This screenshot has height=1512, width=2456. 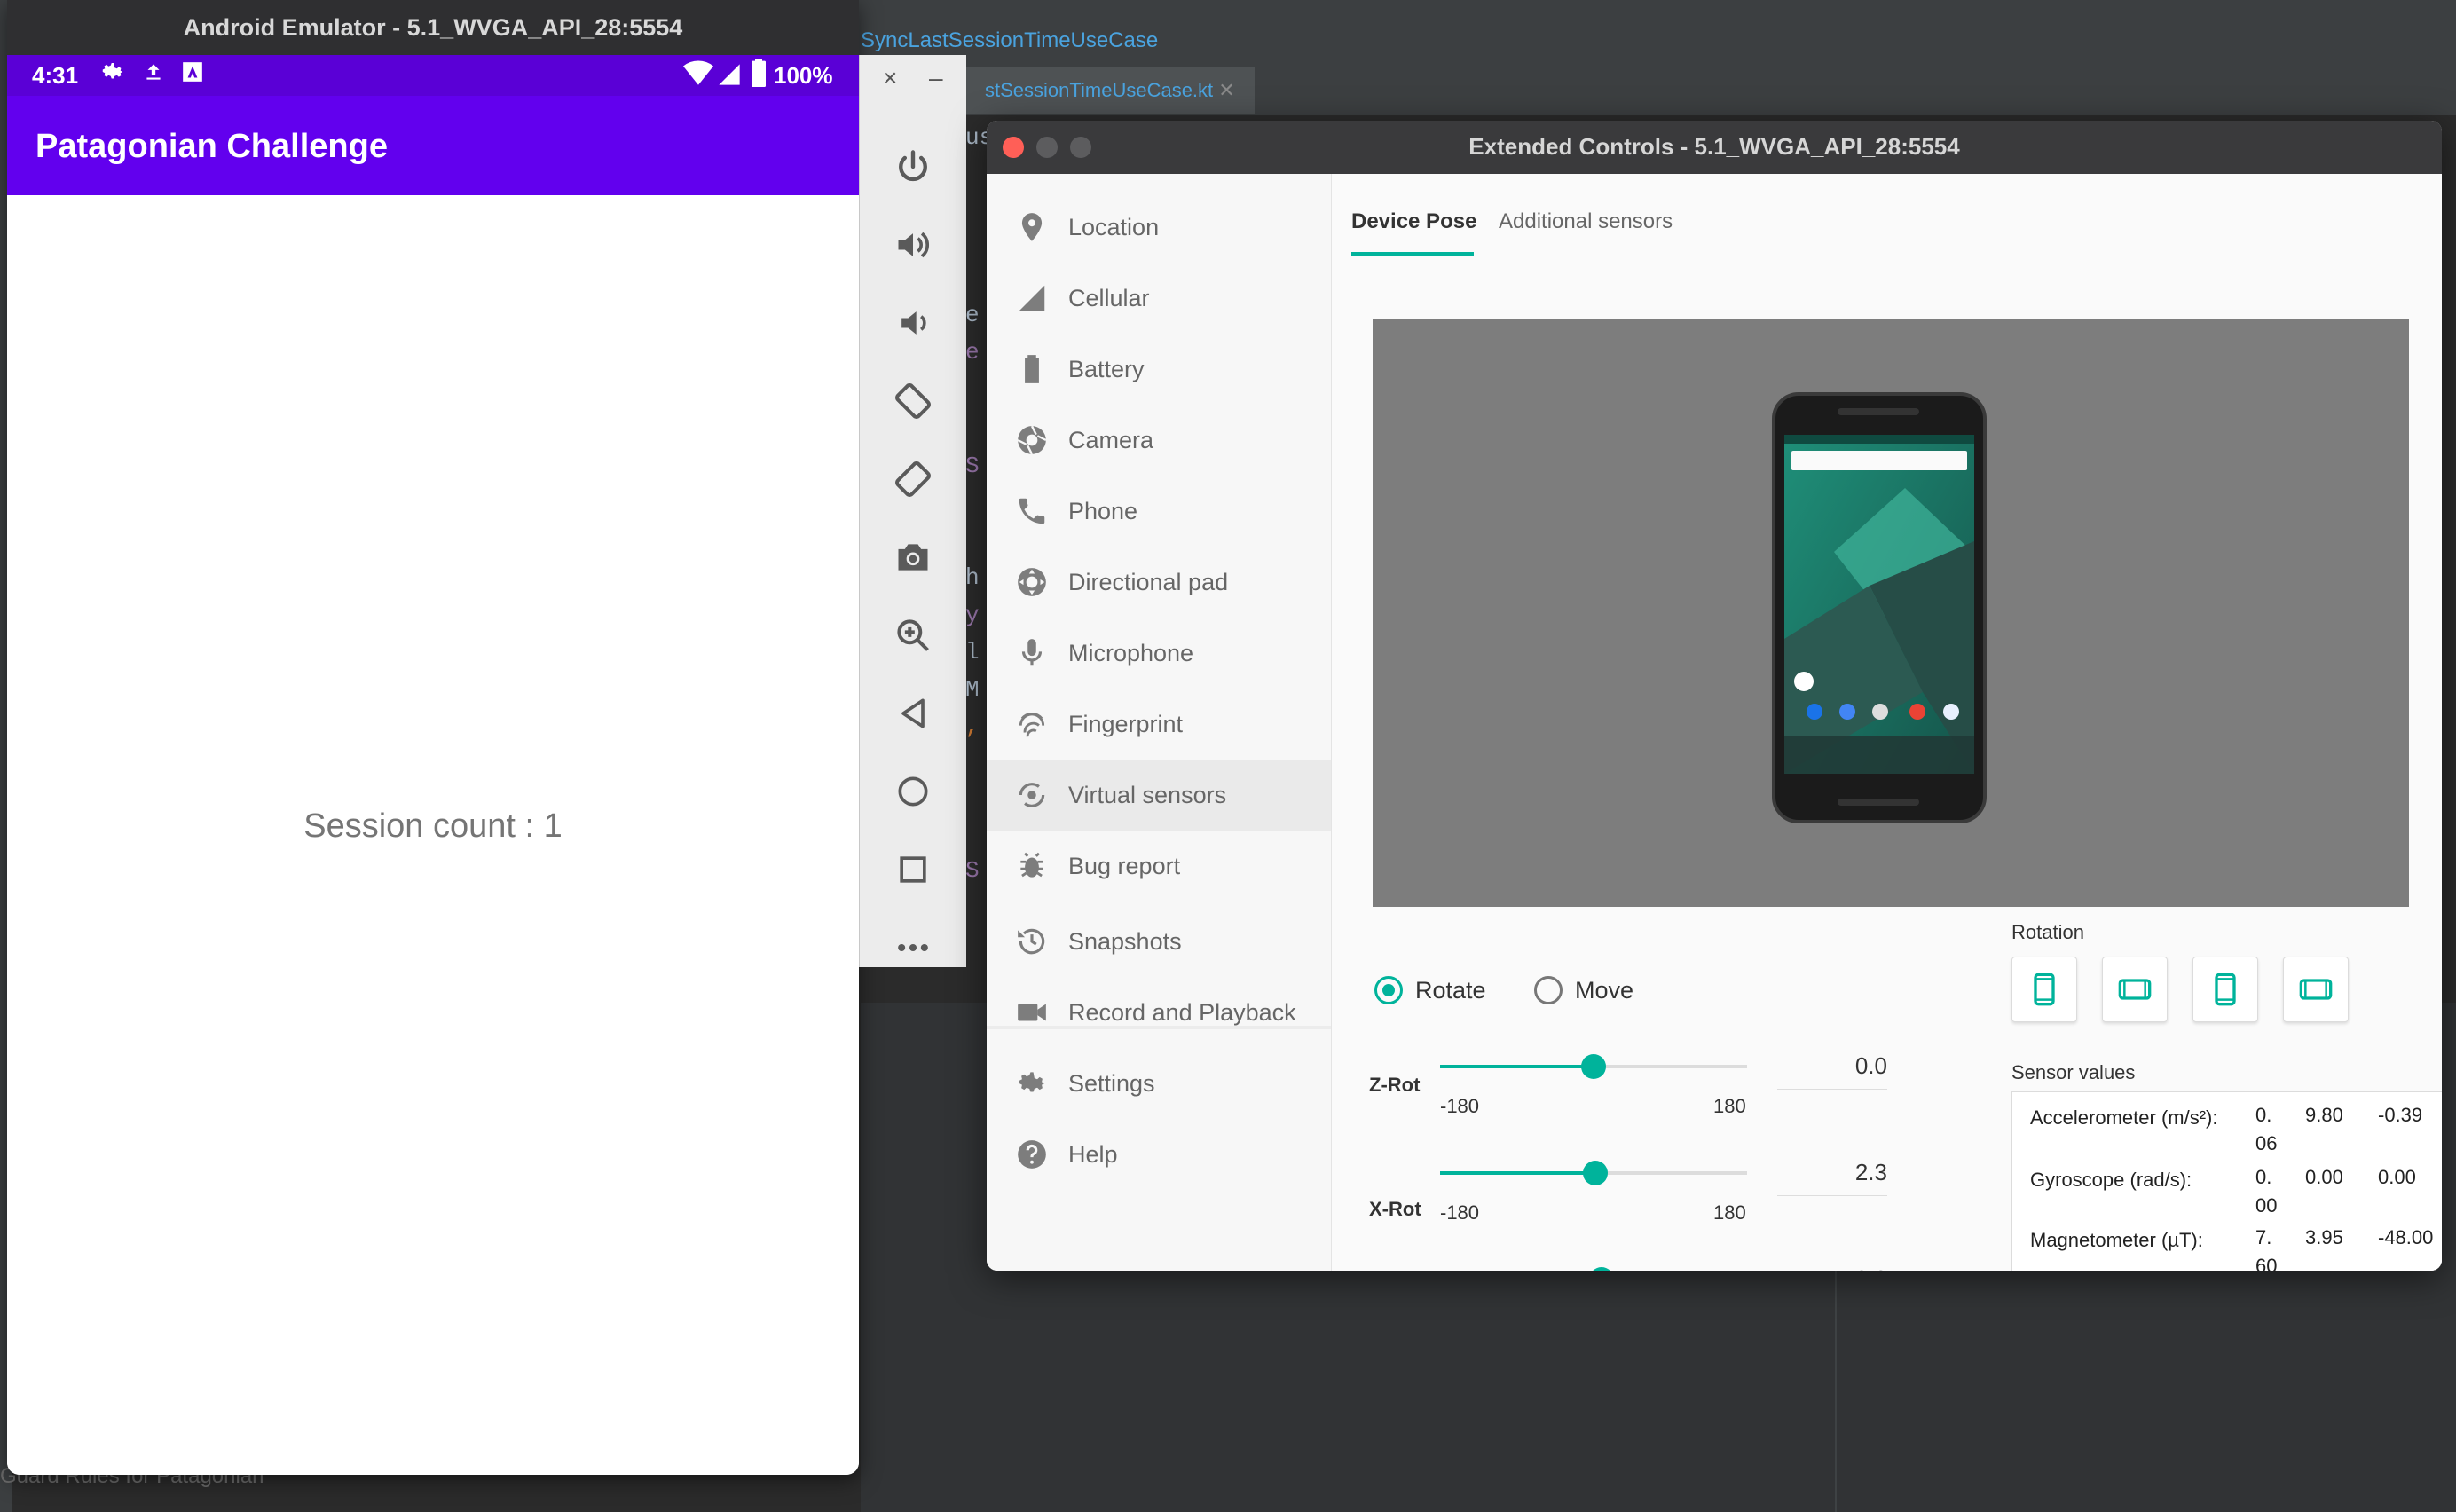 What do you see at coordinates (433, 826) in the screenshot?
I see `session-count-text: Session count : 1` at bounding box center [433, 826].